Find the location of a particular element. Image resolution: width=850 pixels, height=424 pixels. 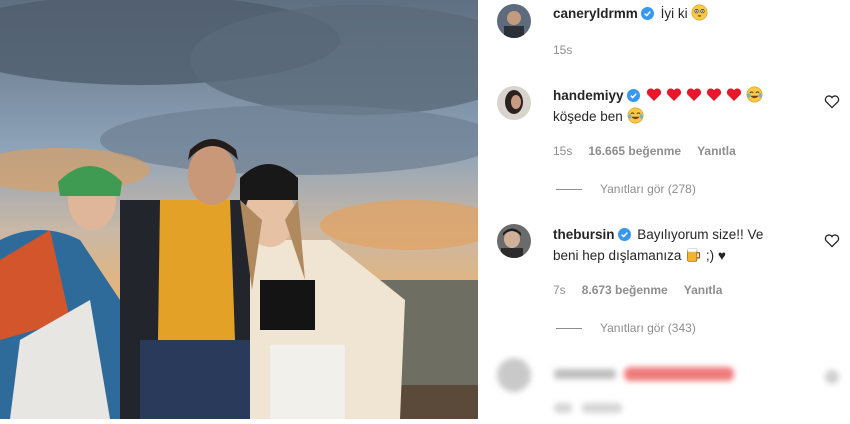

comment-meta: 7s 8.673 beğenme Yanıtla is located at coordinates (645, 290).